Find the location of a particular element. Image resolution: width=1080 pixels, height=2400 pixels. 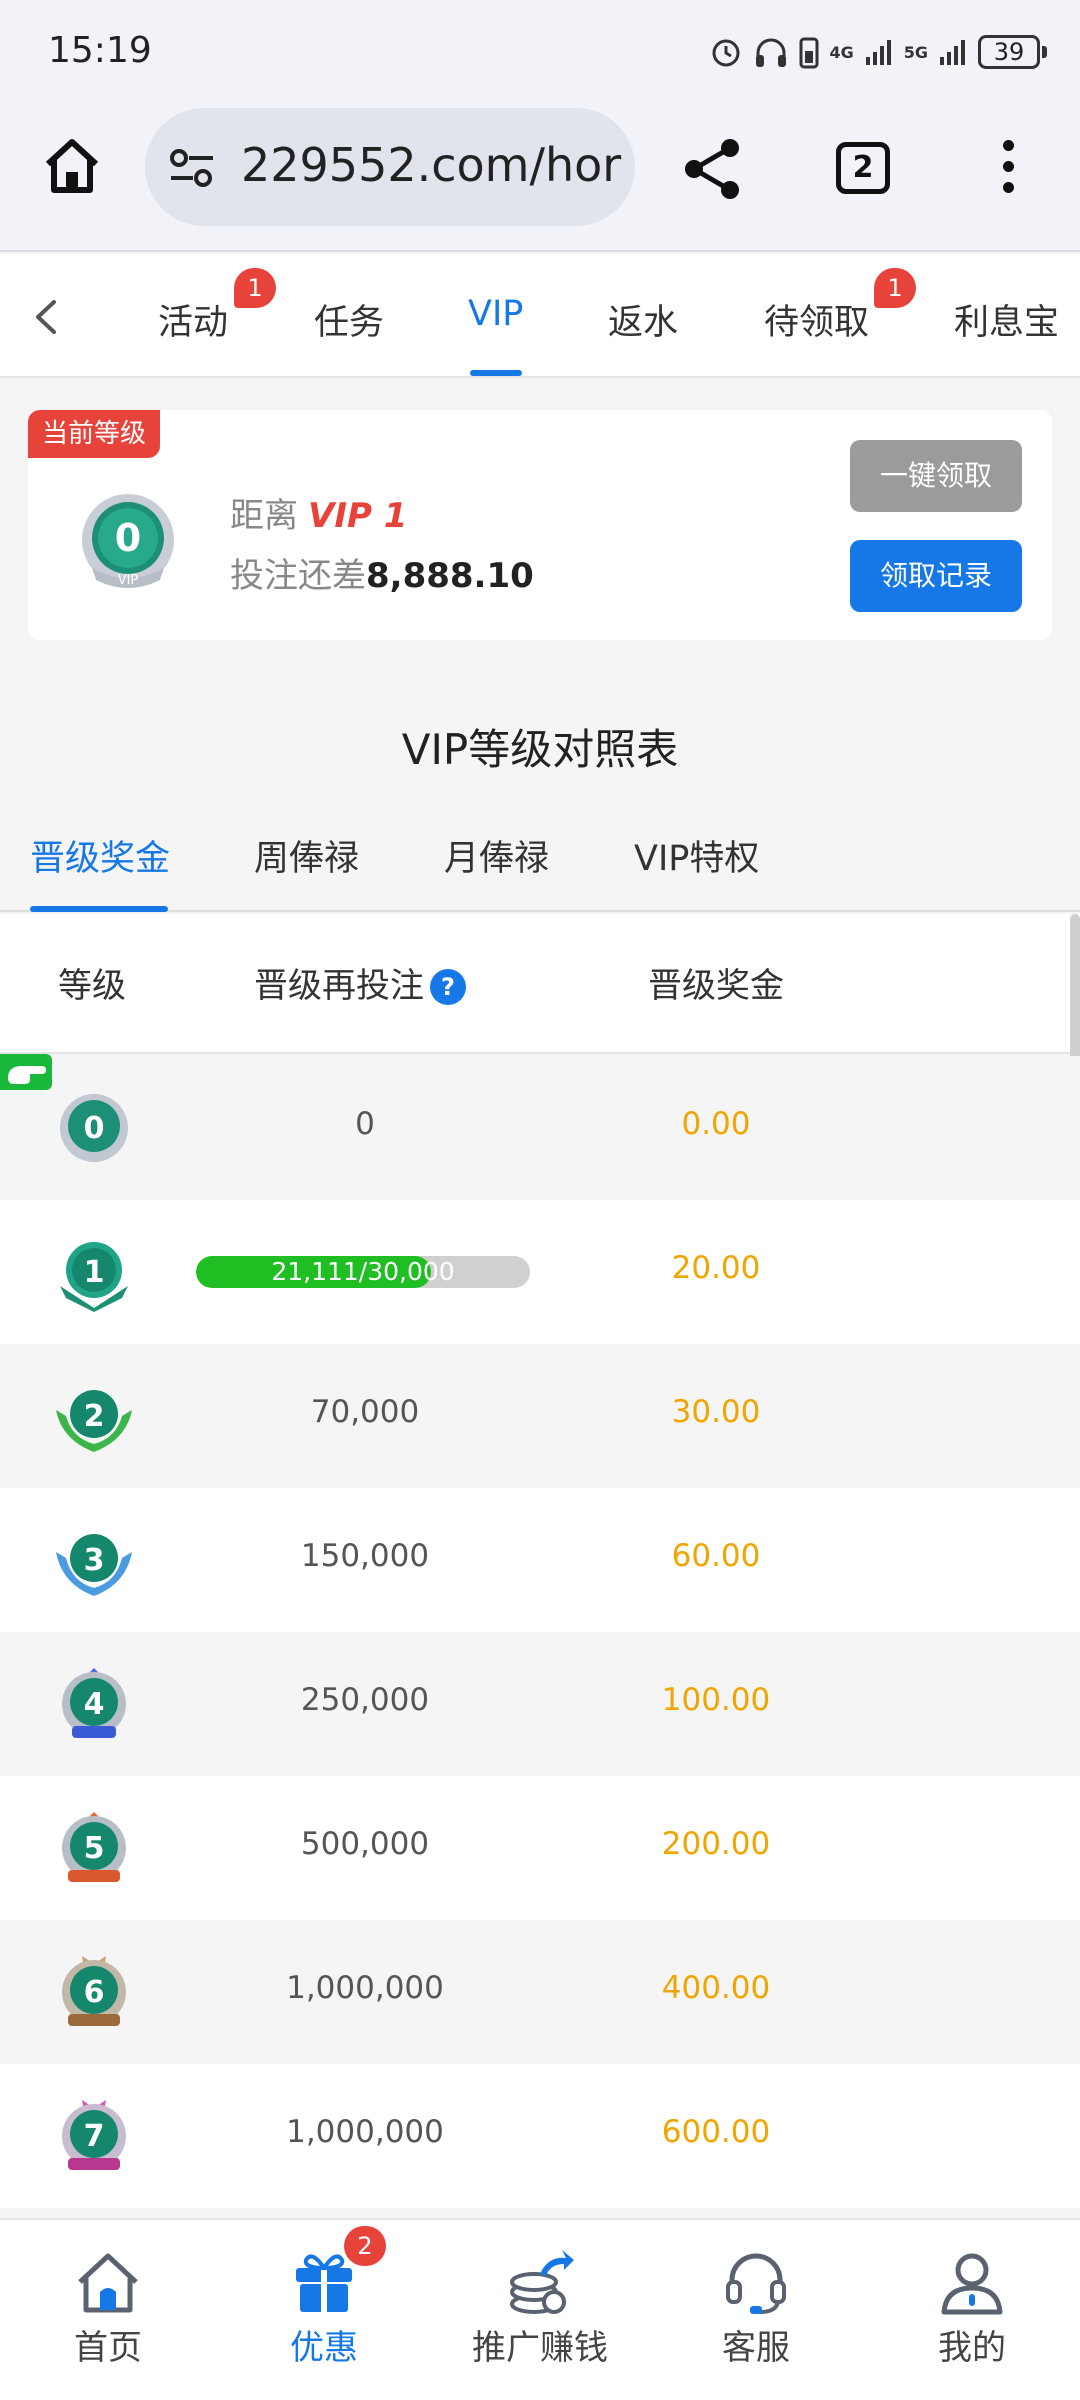

vip-0-badge-icon: 0 is located at coordinates (94, 1128).